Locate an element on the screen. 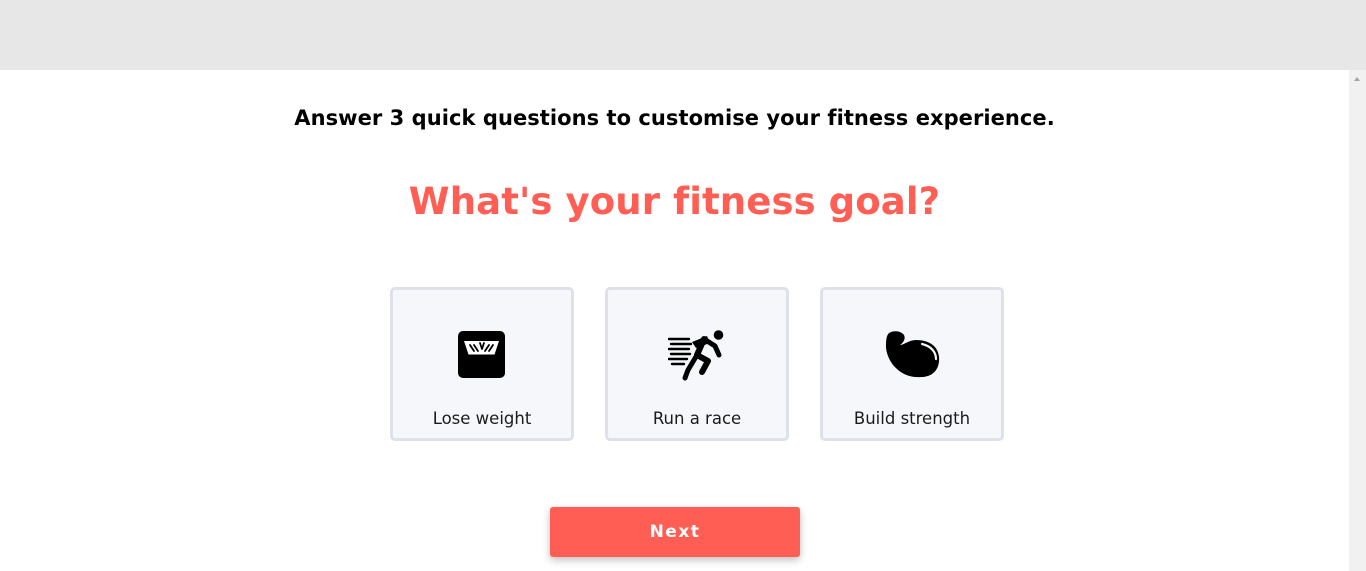 This screenshot has width=1366, height=571. question-heading: What's your fitness goal? is located at coordinates (674, 201).